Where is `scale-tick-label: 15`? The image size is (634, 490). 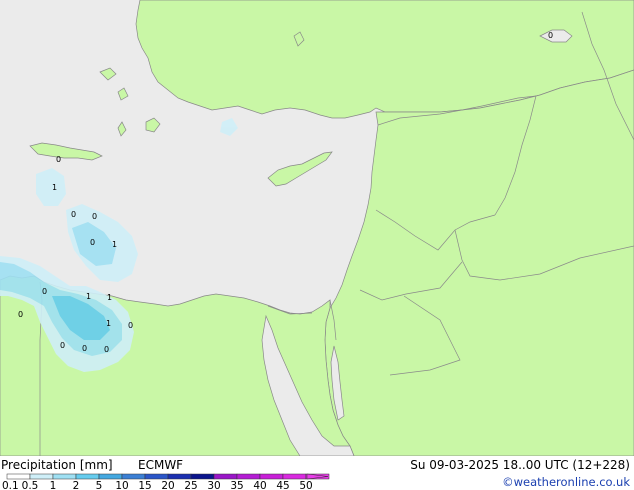
scale-tick-label: 15 is located at coordinates (144, 485).